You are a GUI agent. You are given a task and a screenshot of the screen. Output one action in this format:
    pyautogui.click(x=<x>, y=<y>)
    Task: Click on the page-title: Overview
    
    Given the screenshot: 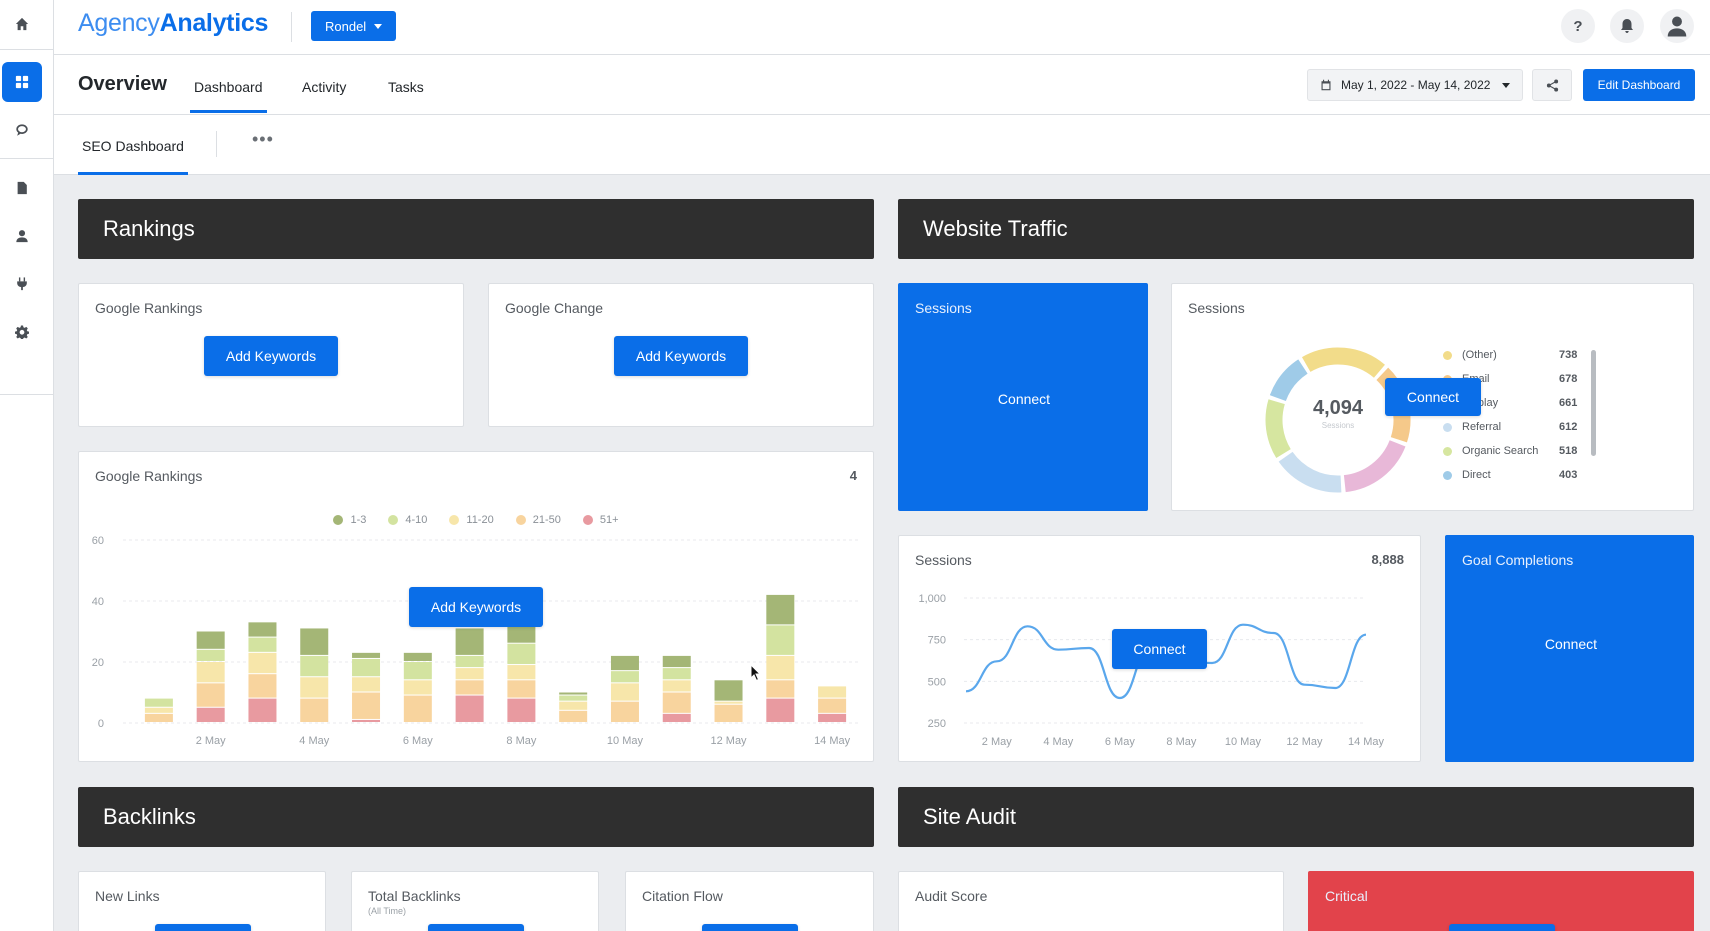 What is the action you would take?
    pyautogui.click(x=122, y=84)
    